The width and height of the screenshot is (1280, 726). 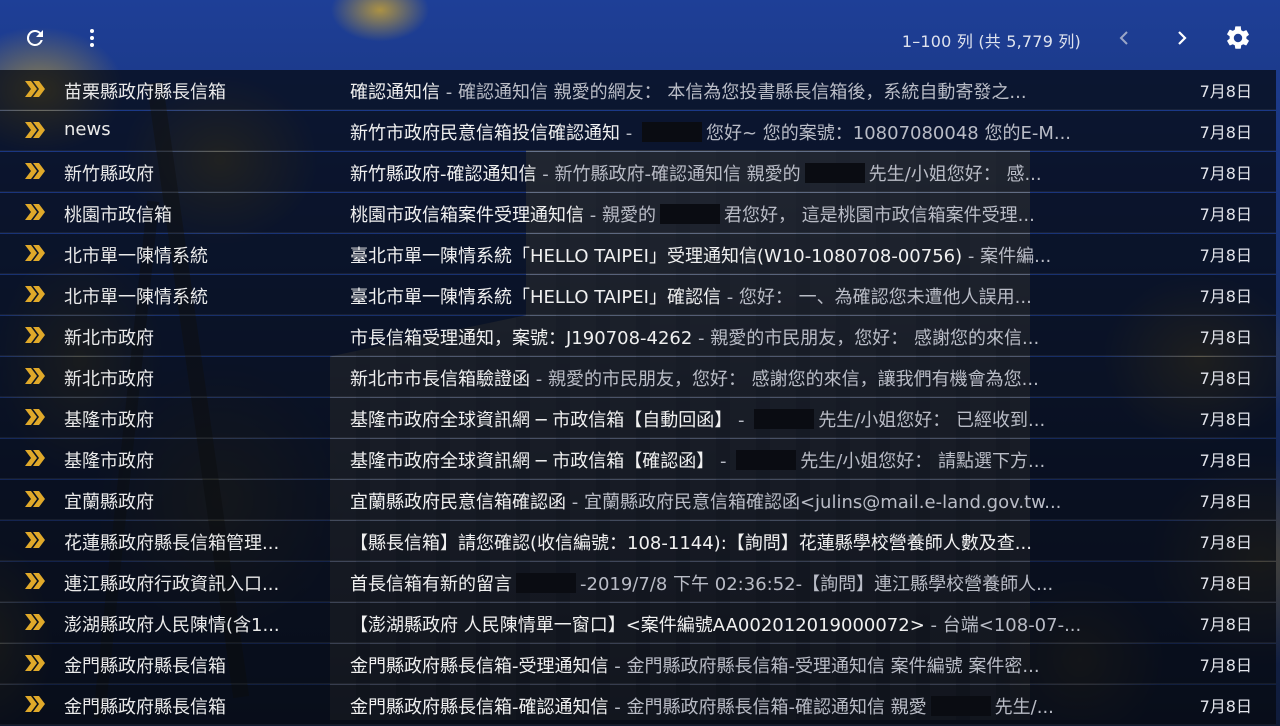 I want to click on email-sender: 金門縣政府縣長信箱, so click(x=145, y=666).